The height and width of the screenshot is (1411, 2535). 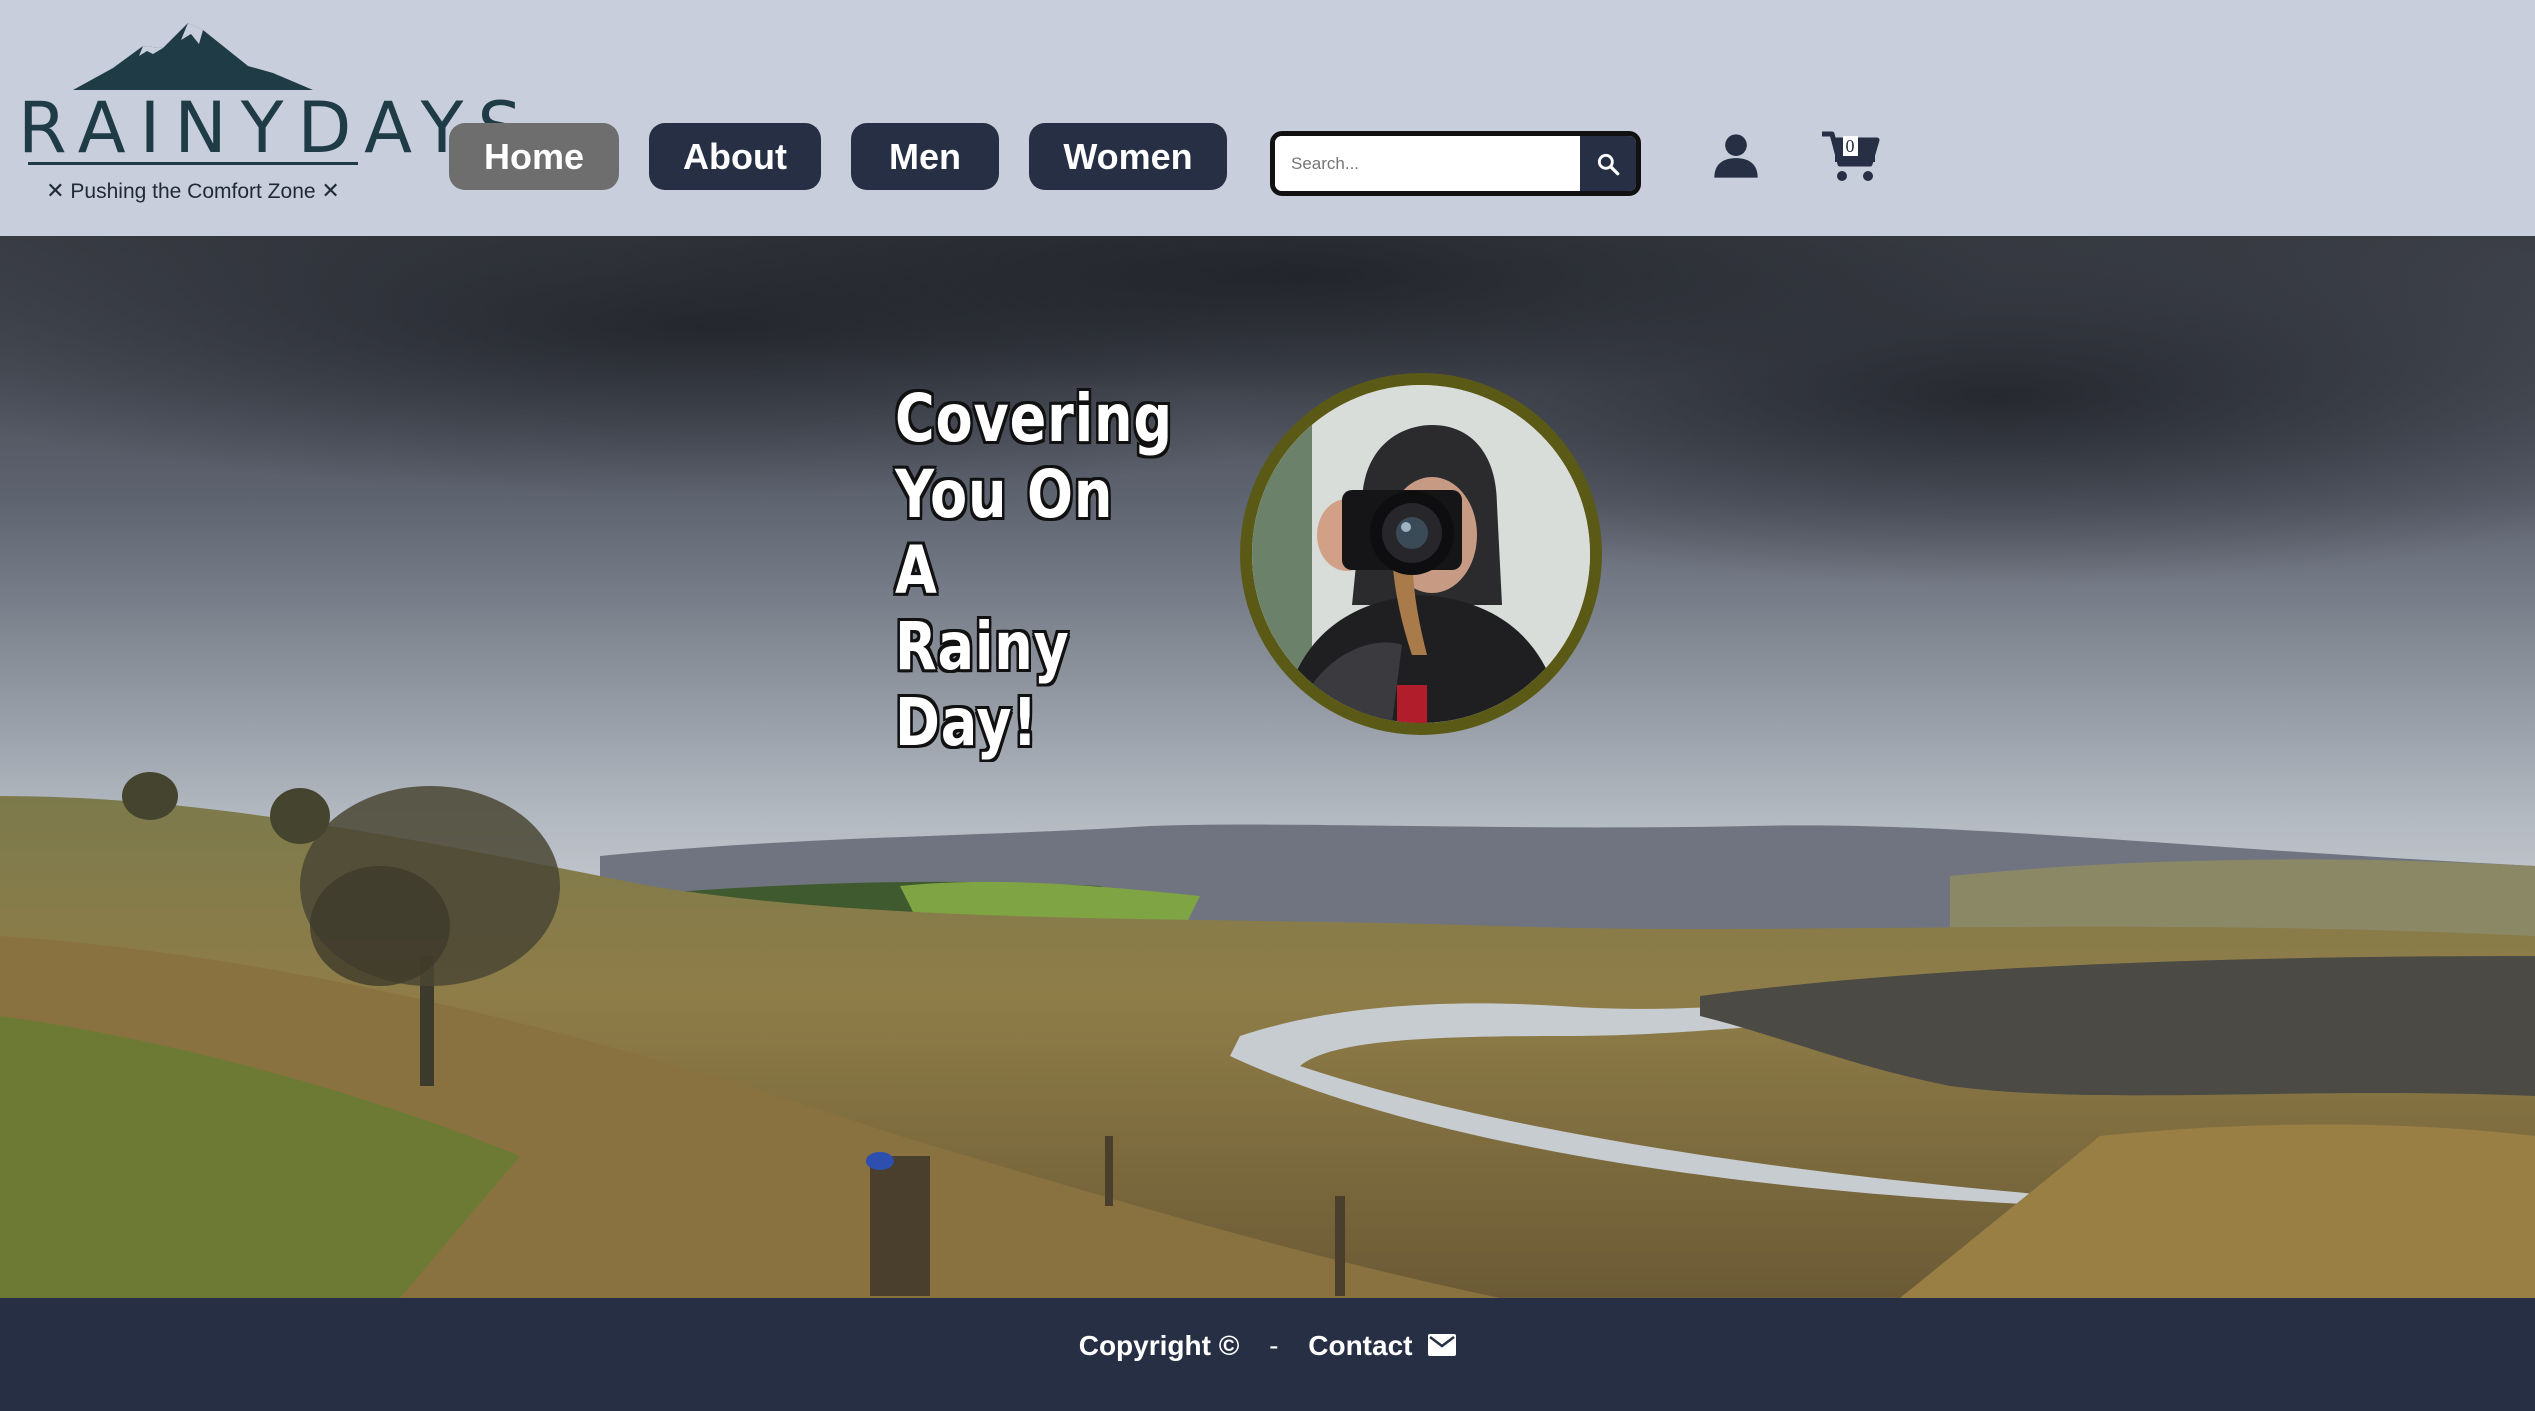 I want to click on nav-men-button: Men, so click(x=925, y=156).